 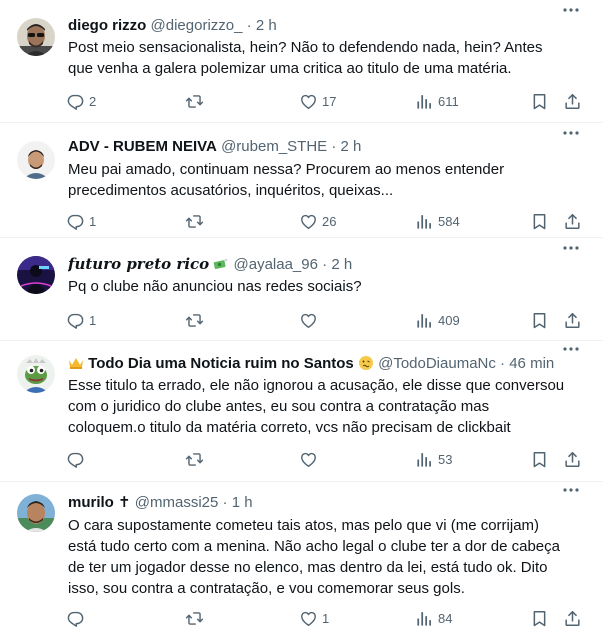 I want to click on timestamp: 46 min, so click(x=531, y=363).